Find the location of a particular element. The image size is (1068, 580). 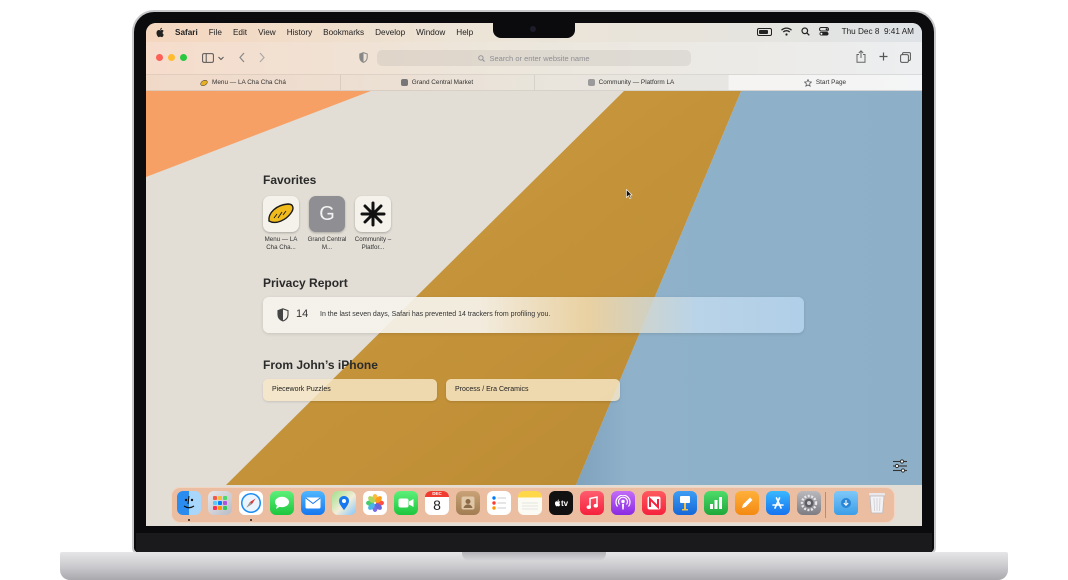

system-settings-icon is located at coordinates (809, 503).